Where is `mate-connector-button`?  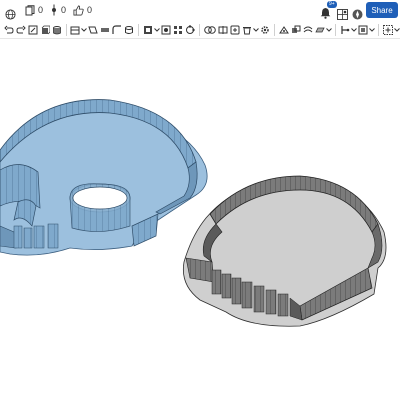 mate-connector-button is located at coordinates (345, 30).